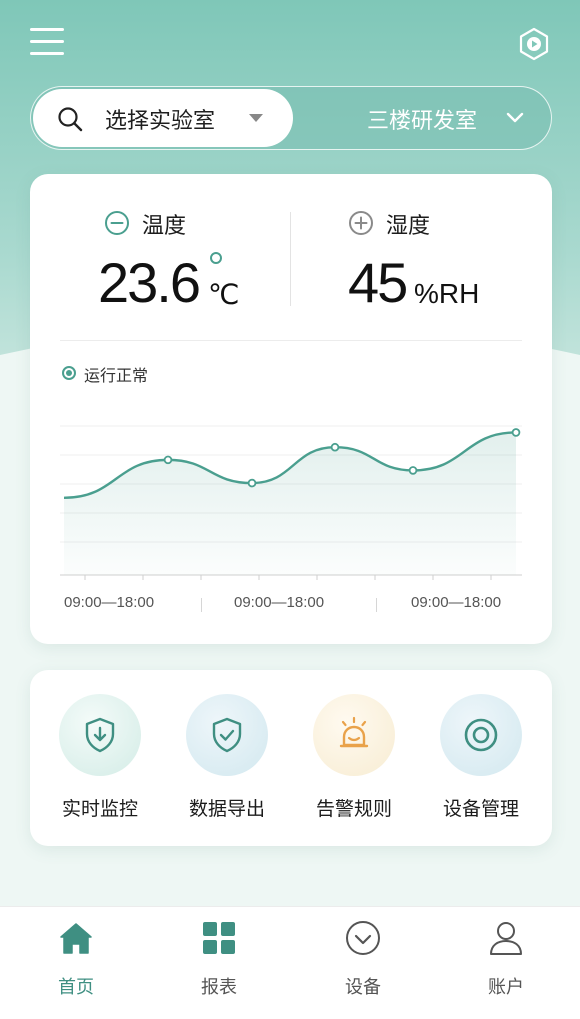 The width and height of the screenshot is (580, 1019). Describe the element at coordinates (76, 938) in the screenshot. I see `home-icon` at that location.